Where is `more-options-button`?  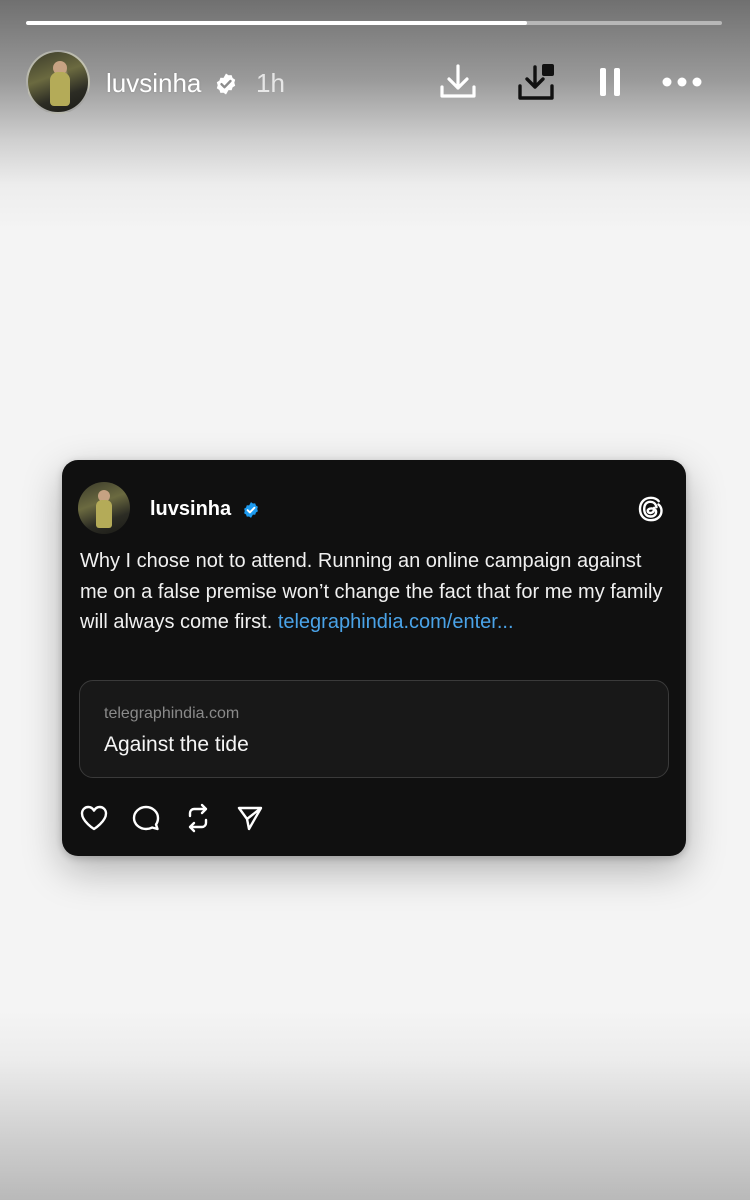
more-options-button is located at coordinates (682, 82).